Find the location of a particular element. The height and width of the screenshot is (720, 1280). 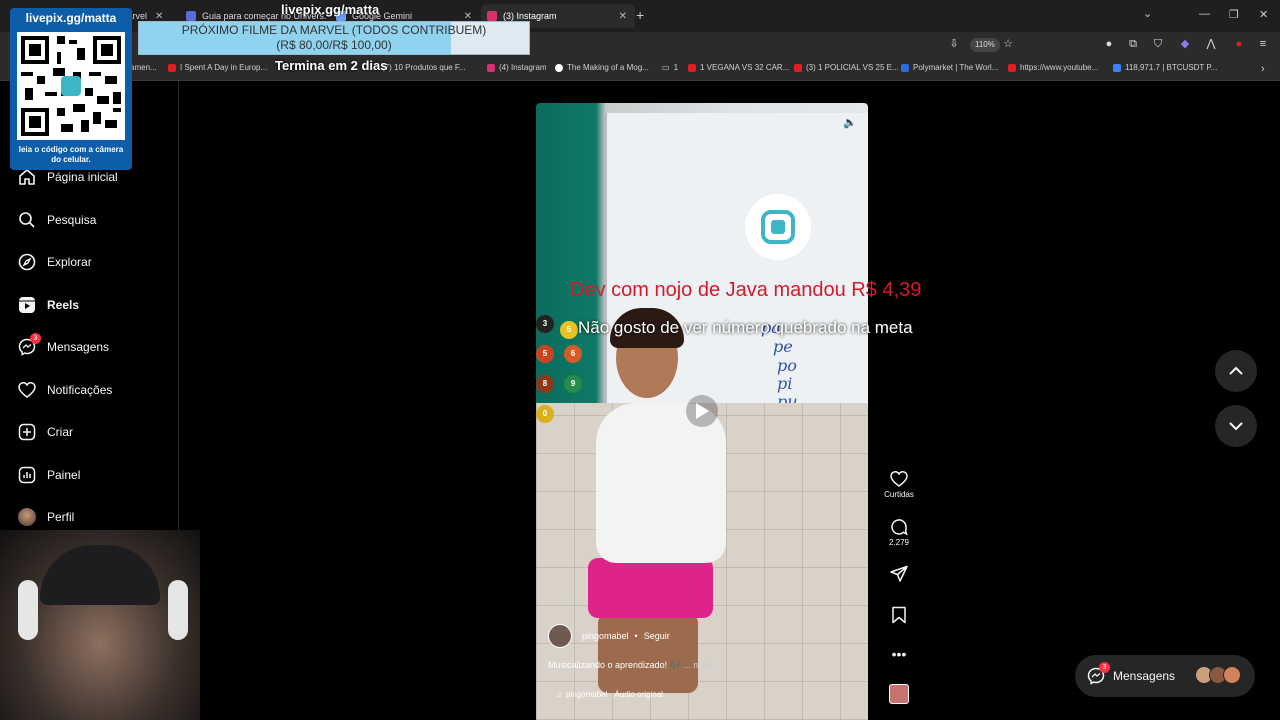

sidebar-item-profile: Perfil is located at coordinates (46, 517).